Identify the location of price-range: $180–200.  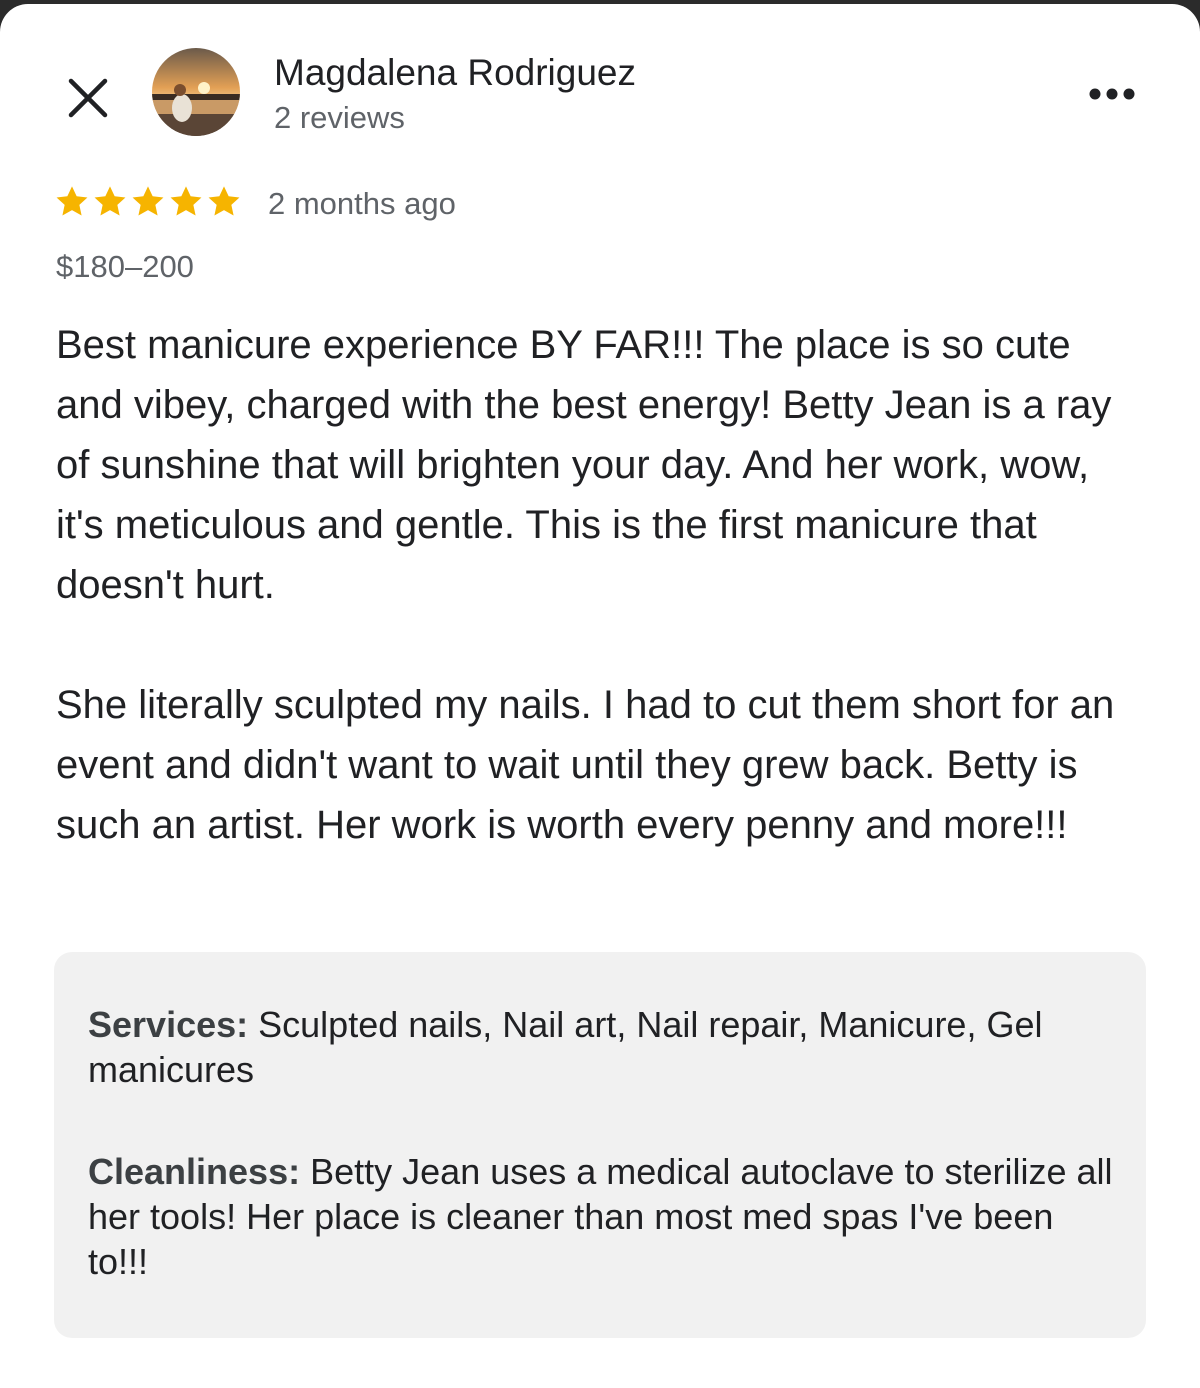
(125, 266).